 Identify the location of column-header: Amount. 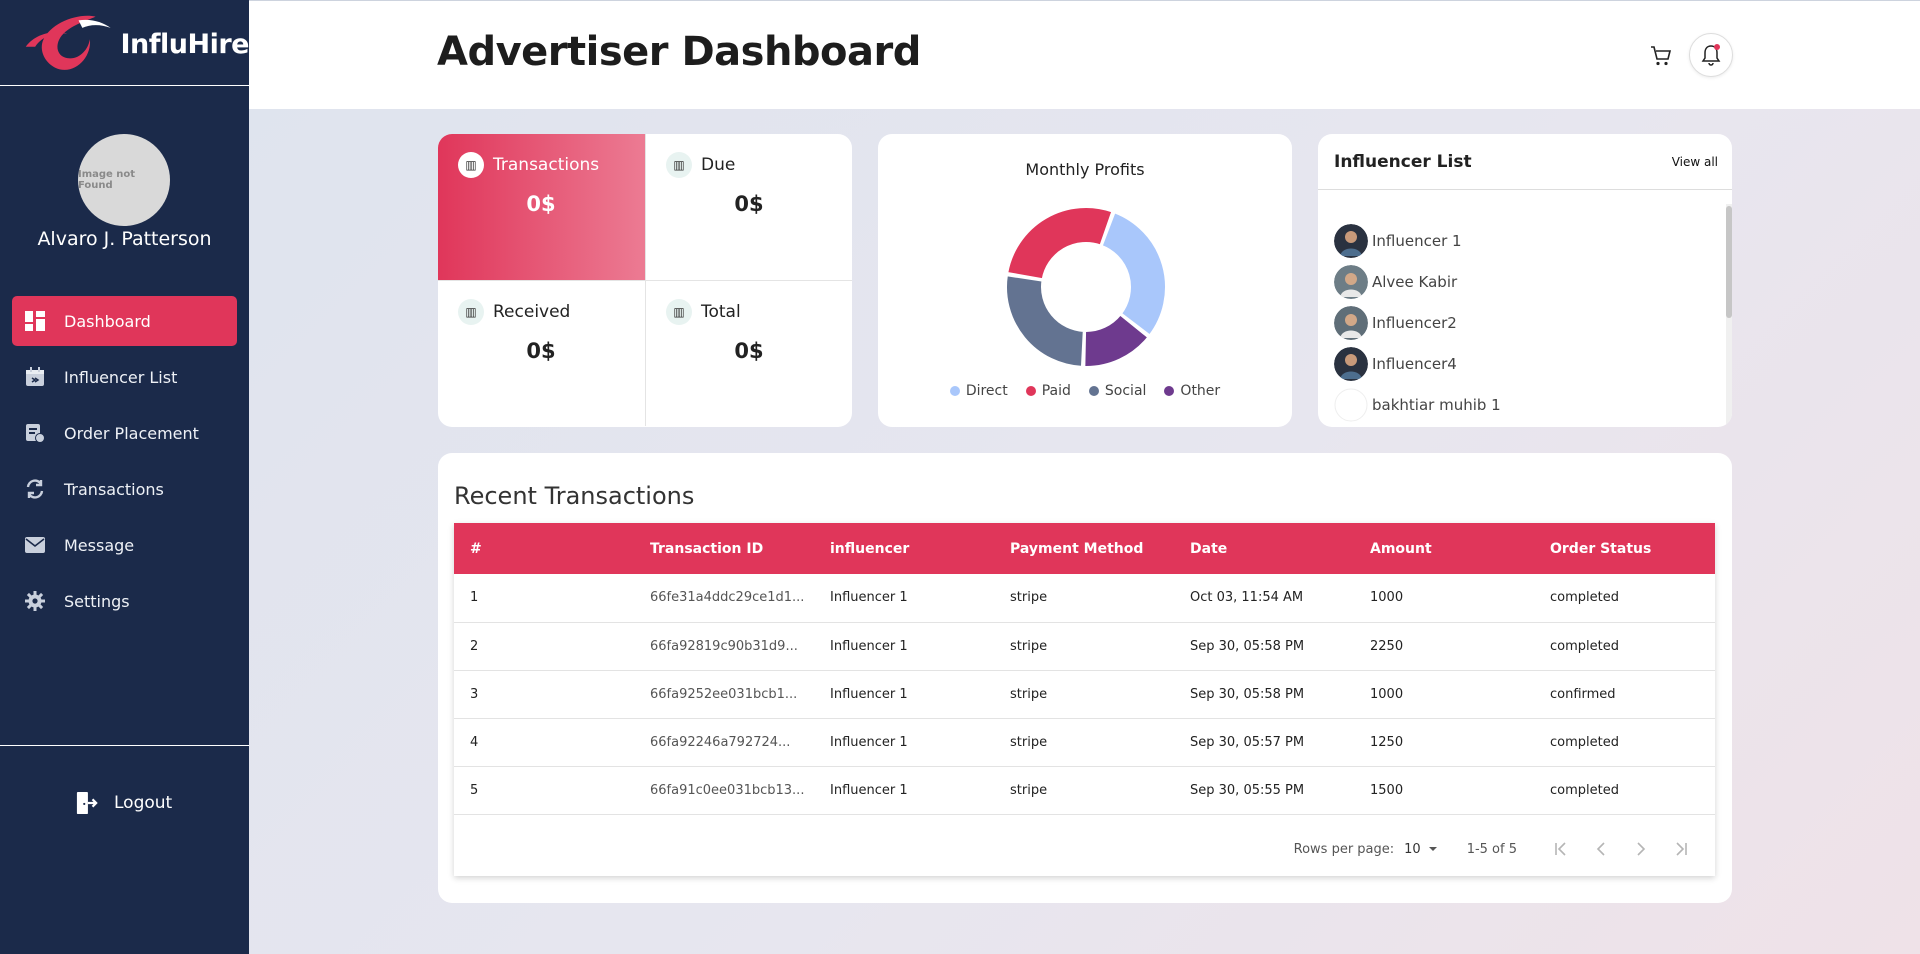
(1444, 548).